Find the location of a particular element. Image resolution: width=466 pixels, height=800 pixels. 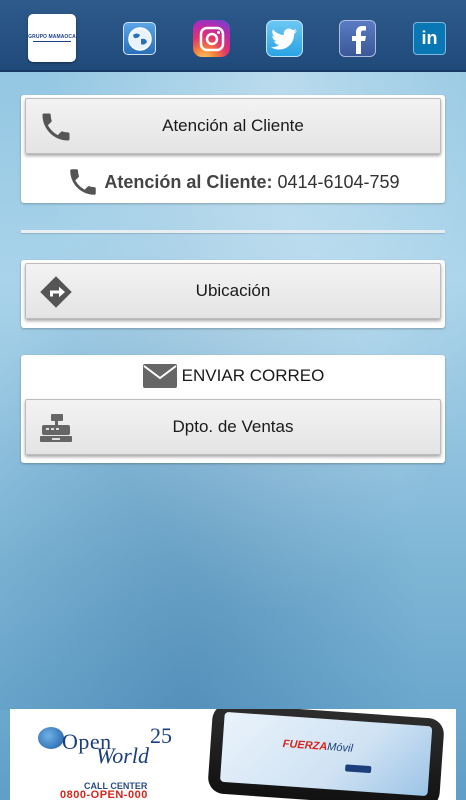

customer-service-label: Atención al Cliente is located at coordinates (233, 125).